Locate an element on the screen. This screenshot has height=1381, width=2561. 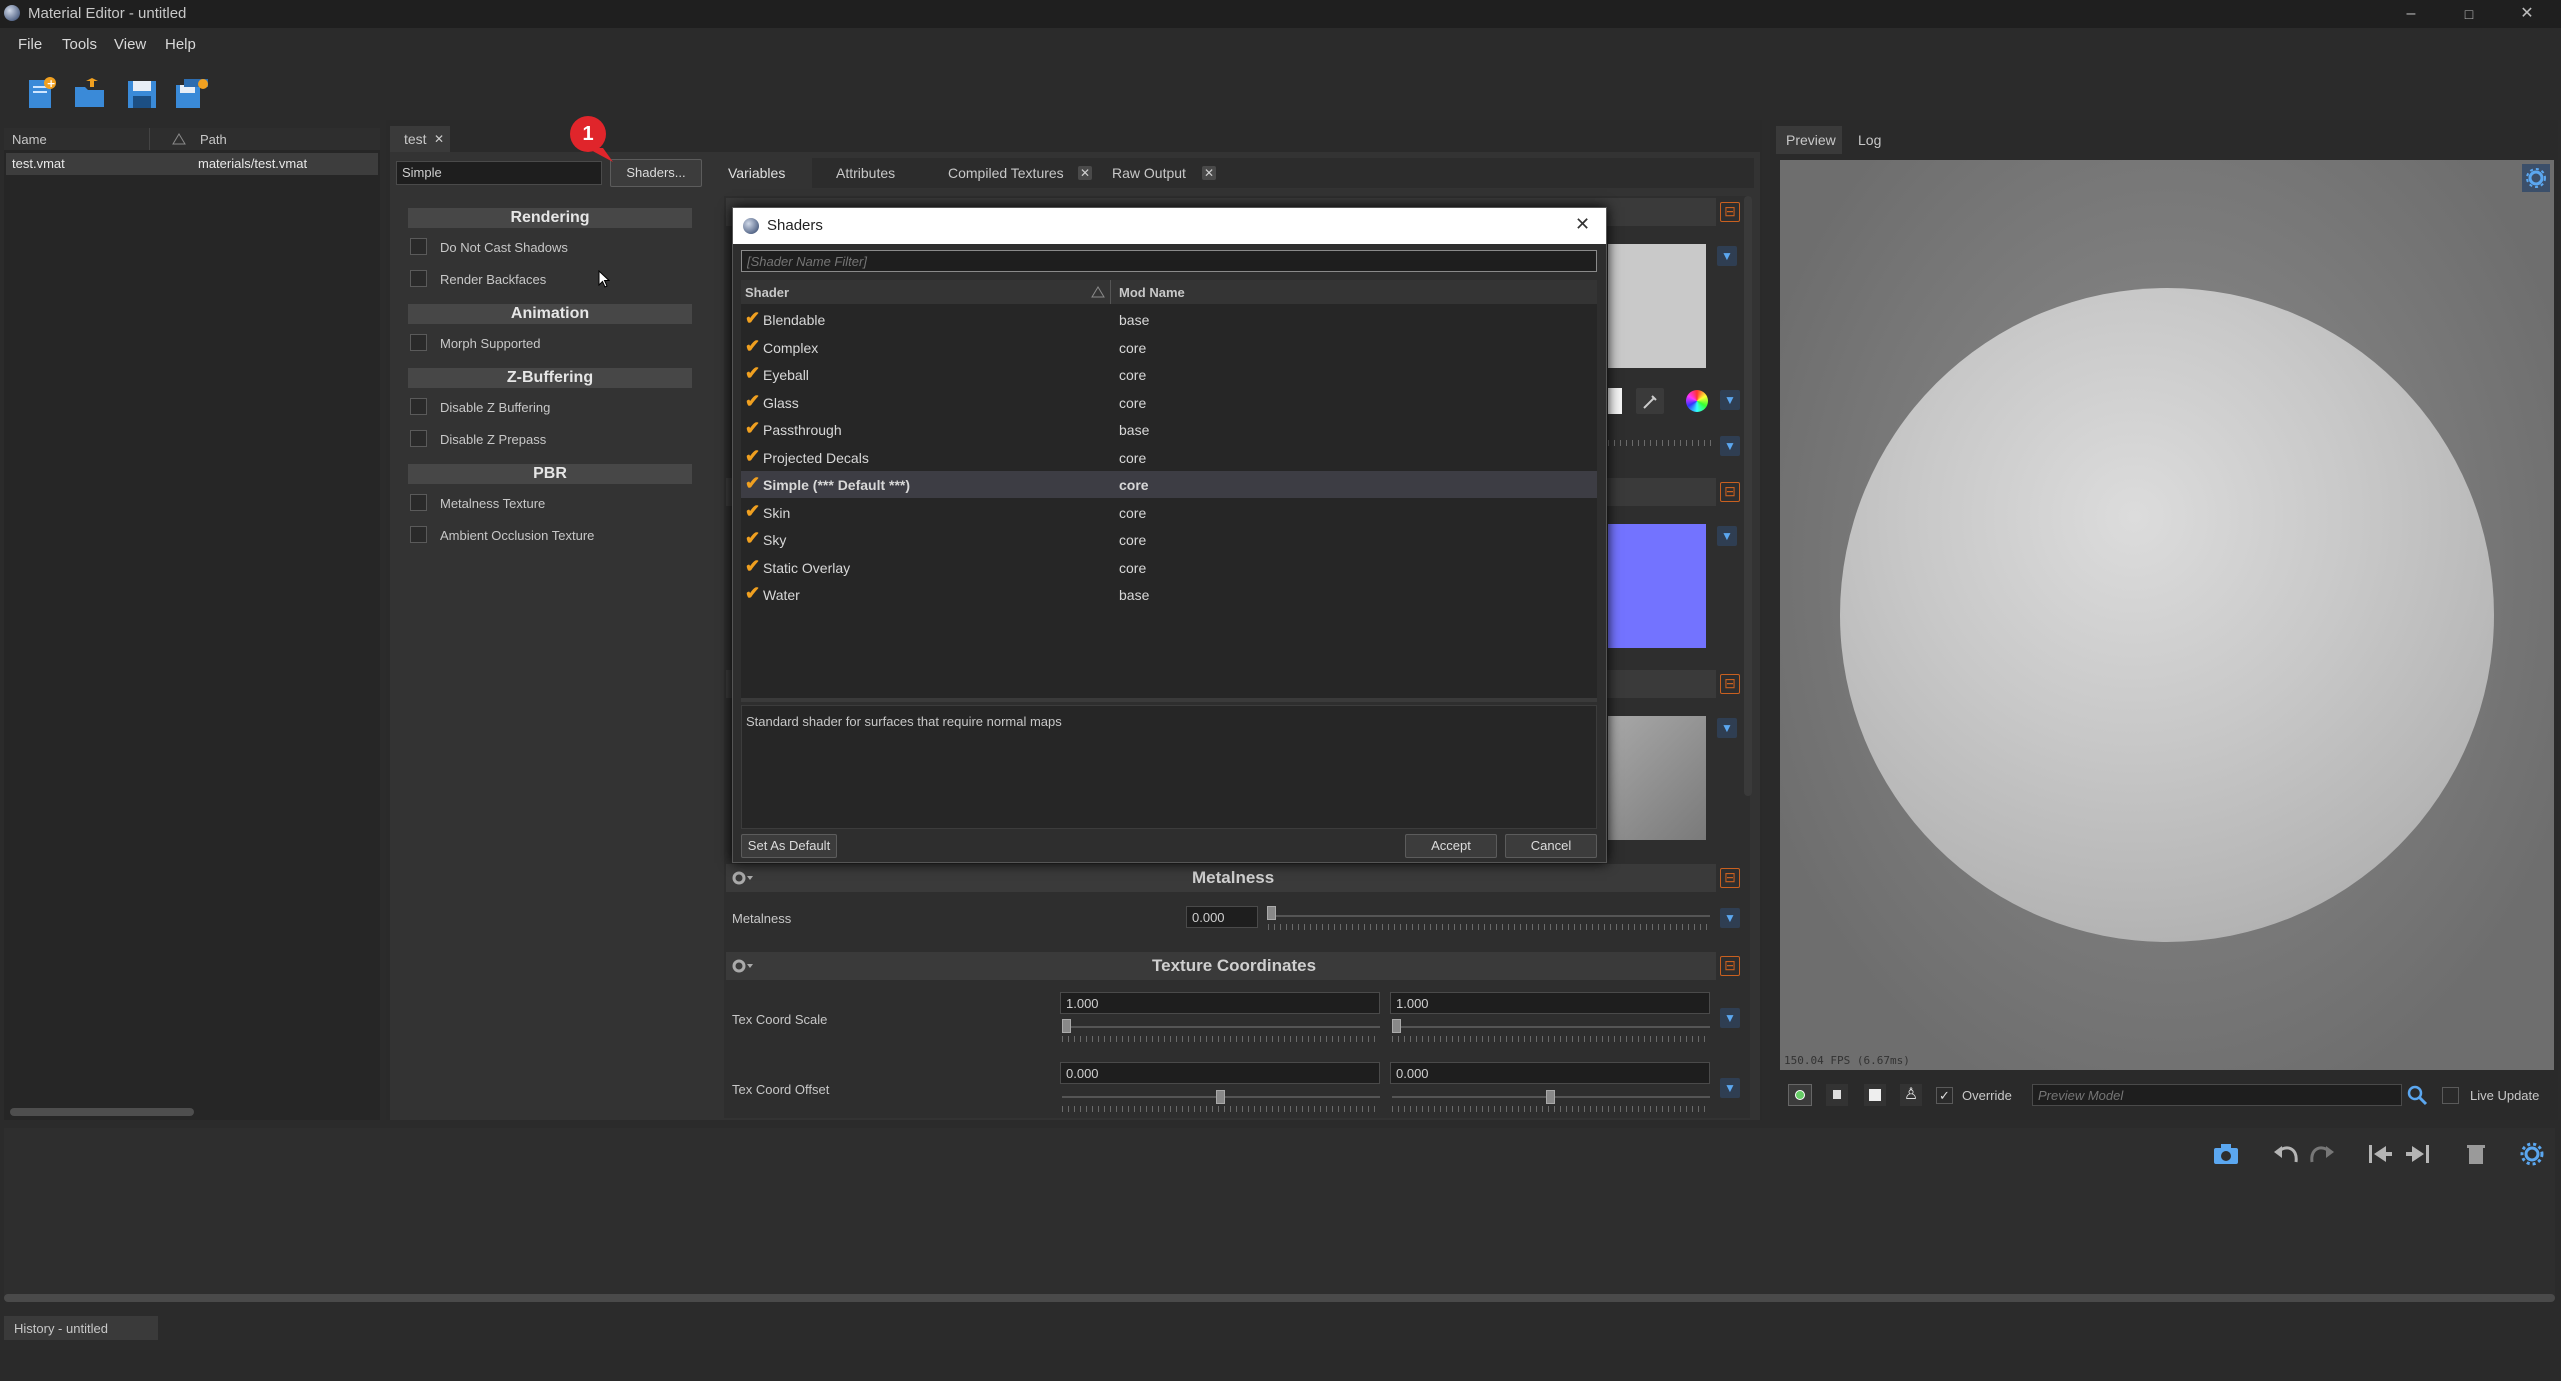
mod-name-column-header: Mod Name is located at coordinates (1152, 292).